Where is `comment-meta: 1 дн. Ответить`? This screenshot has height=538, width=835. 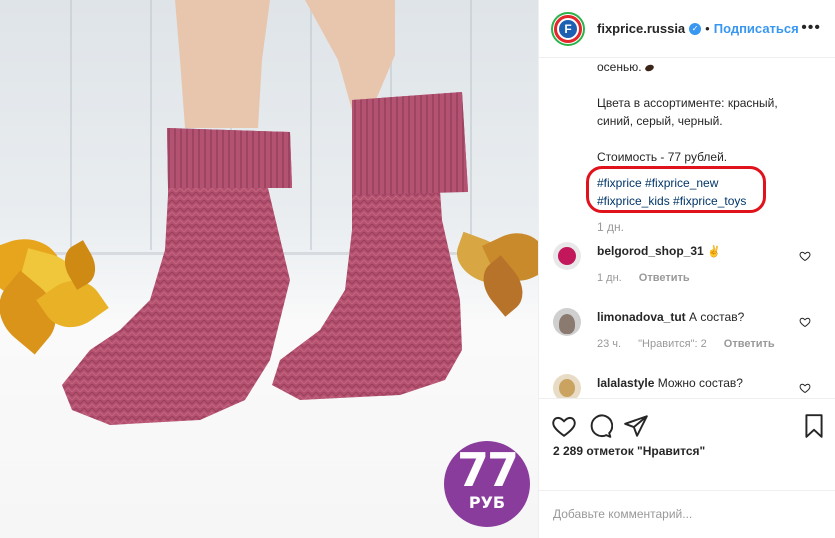 comment-meta: 1 дн. Ответить is located at coordinates (643, 278).